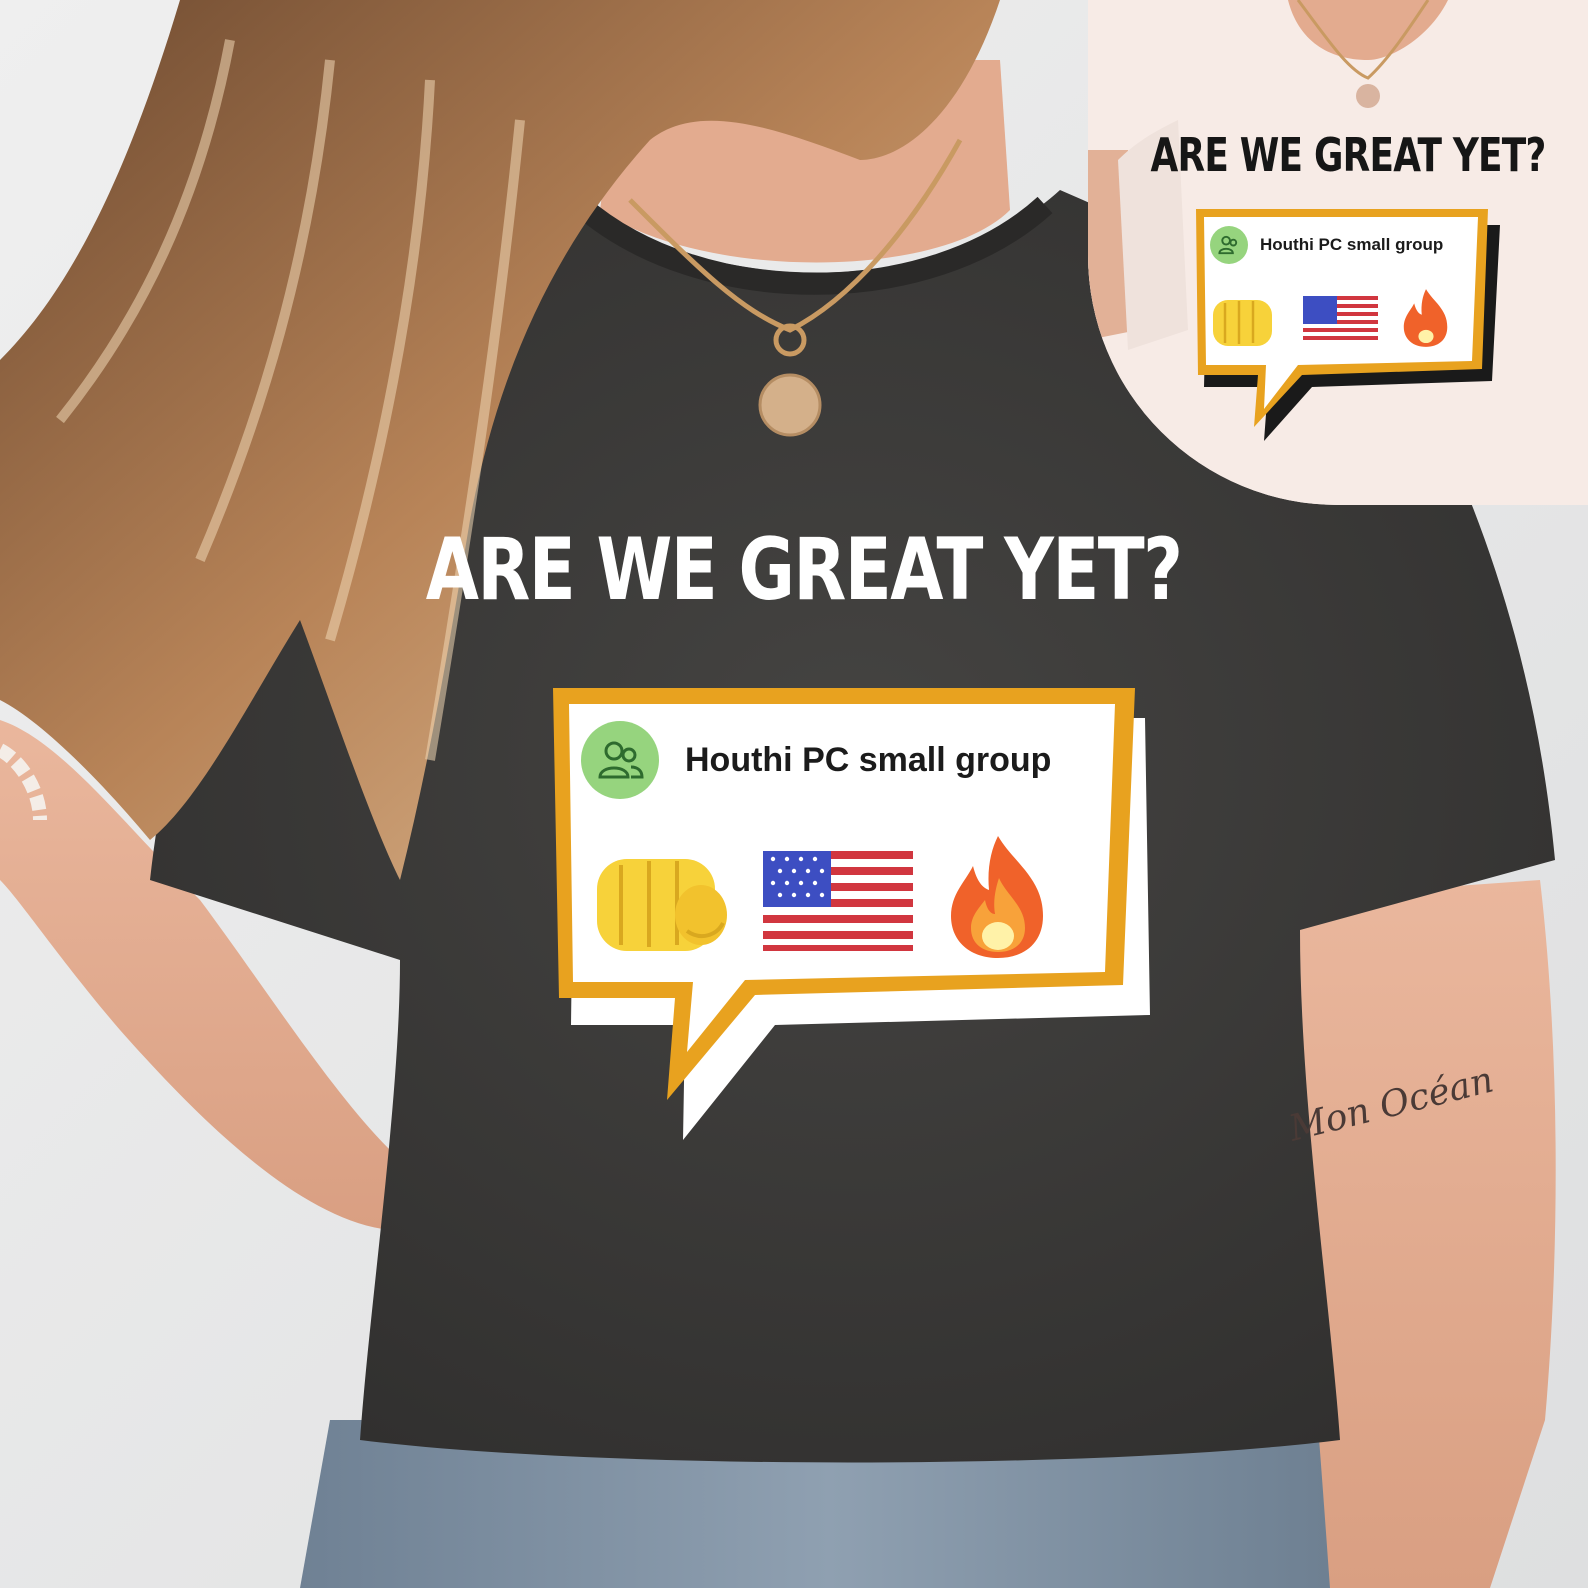 The image size is (1588, 1588). I want to click on product-inset: ARE WE GREAT YET? Houthi PC small group, so click(1338, 252).